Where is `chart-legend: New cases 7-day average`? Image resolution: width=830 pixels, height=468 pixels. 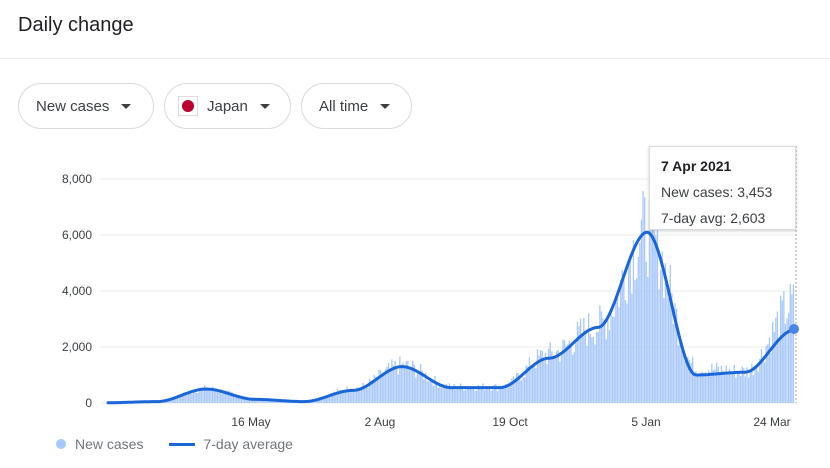
chart-legend: New cases 7-day average is located at coordinates (174, 444).